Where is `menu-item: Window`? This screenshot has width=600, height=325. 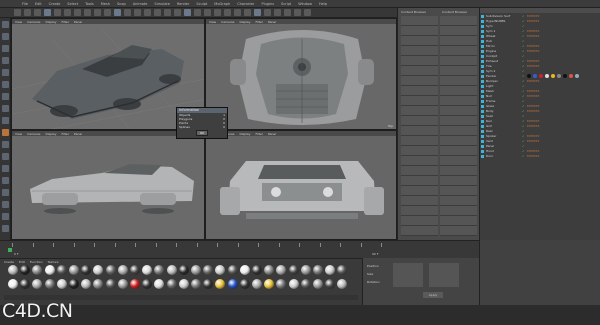
menu-item: Window is located at coordinates (305, 4).